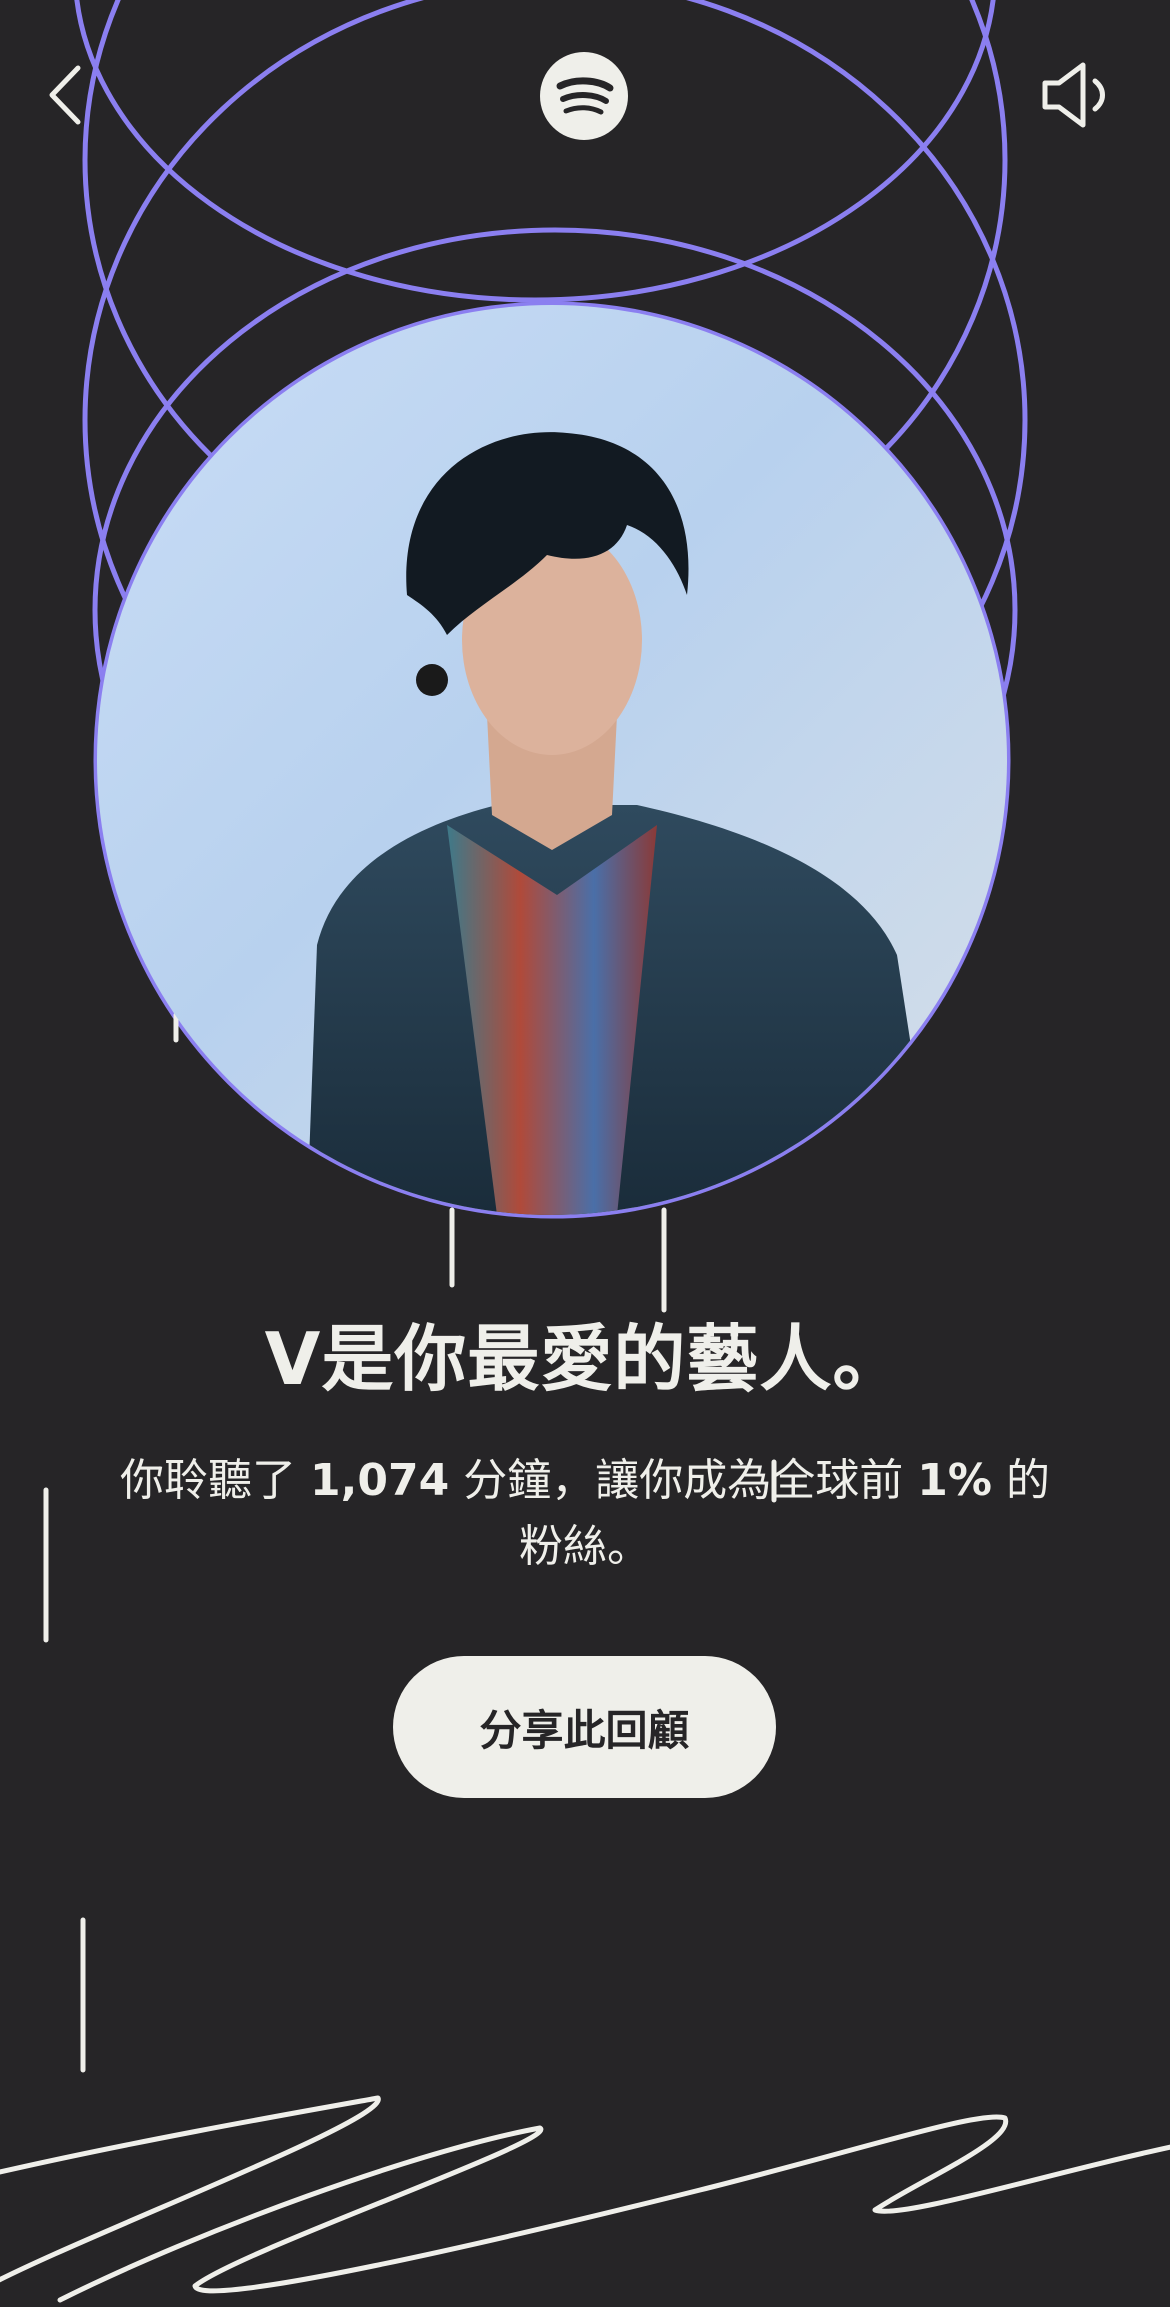 The height and width of the screenshot is (2307, 1170). Describe the element at coordinates (208, 1480) in the screenshot. I see `stat-prefix: 你聆聽了` at that location.